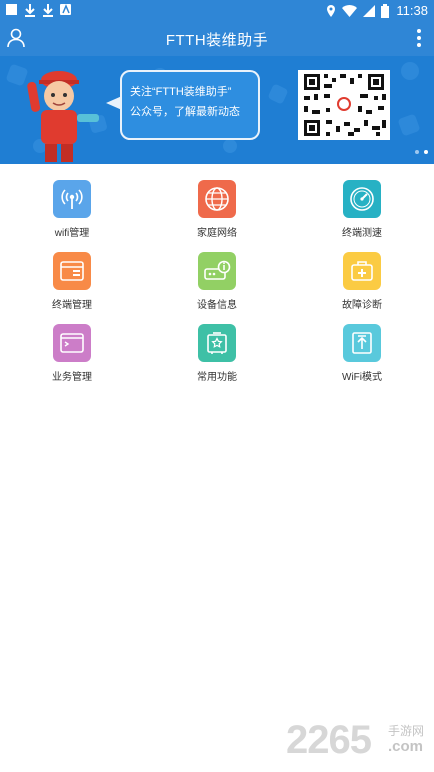 The height and width of the screenshot is (772, 434). I want to click on medical-kit-icon, so click(362, 271).